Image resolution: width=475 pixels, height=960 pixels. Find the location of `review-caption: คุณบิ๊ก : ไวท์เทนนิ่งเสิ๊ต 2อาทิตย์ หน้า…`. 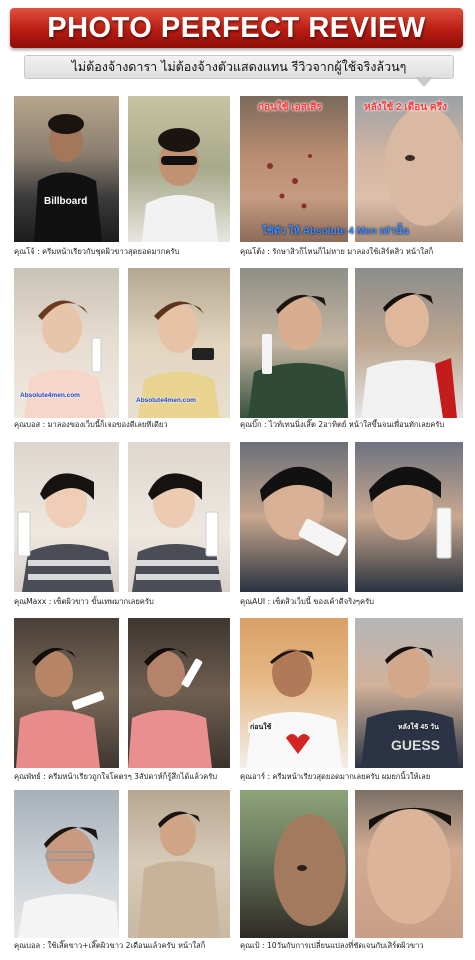

review-caption: คุณบิ๊ก : ไวท์เทนนิ่งเสิ๊ต 2อาทิตย์ หน้า… is located at coordinates (342, 424).